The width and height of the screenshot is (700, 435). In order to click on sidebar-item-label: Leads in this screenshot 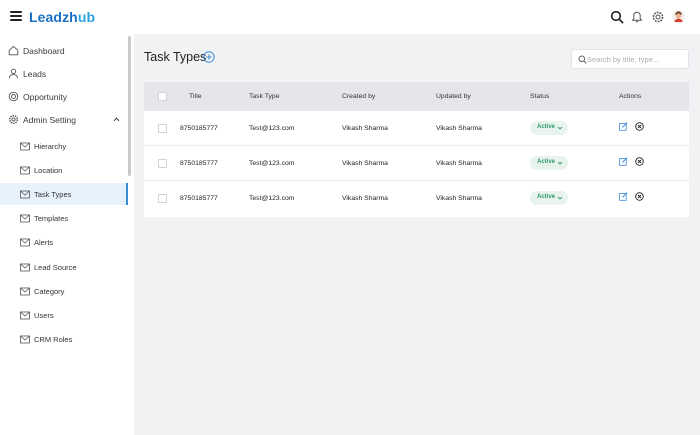, I will do `click(35, 74)`.